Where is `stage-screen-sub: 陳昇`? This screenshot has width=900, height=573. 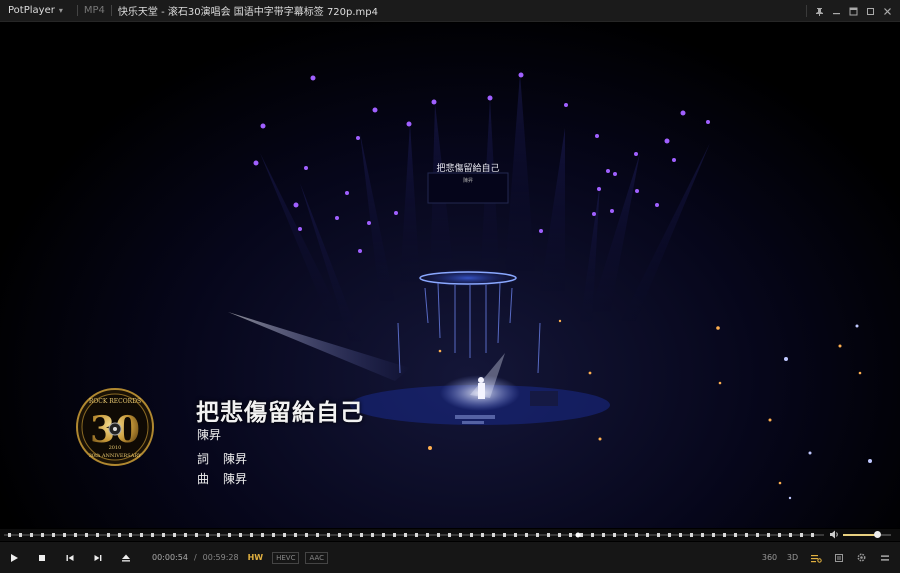 stage-screen-sub: 陳昇 is located at coordinates (467, 181).